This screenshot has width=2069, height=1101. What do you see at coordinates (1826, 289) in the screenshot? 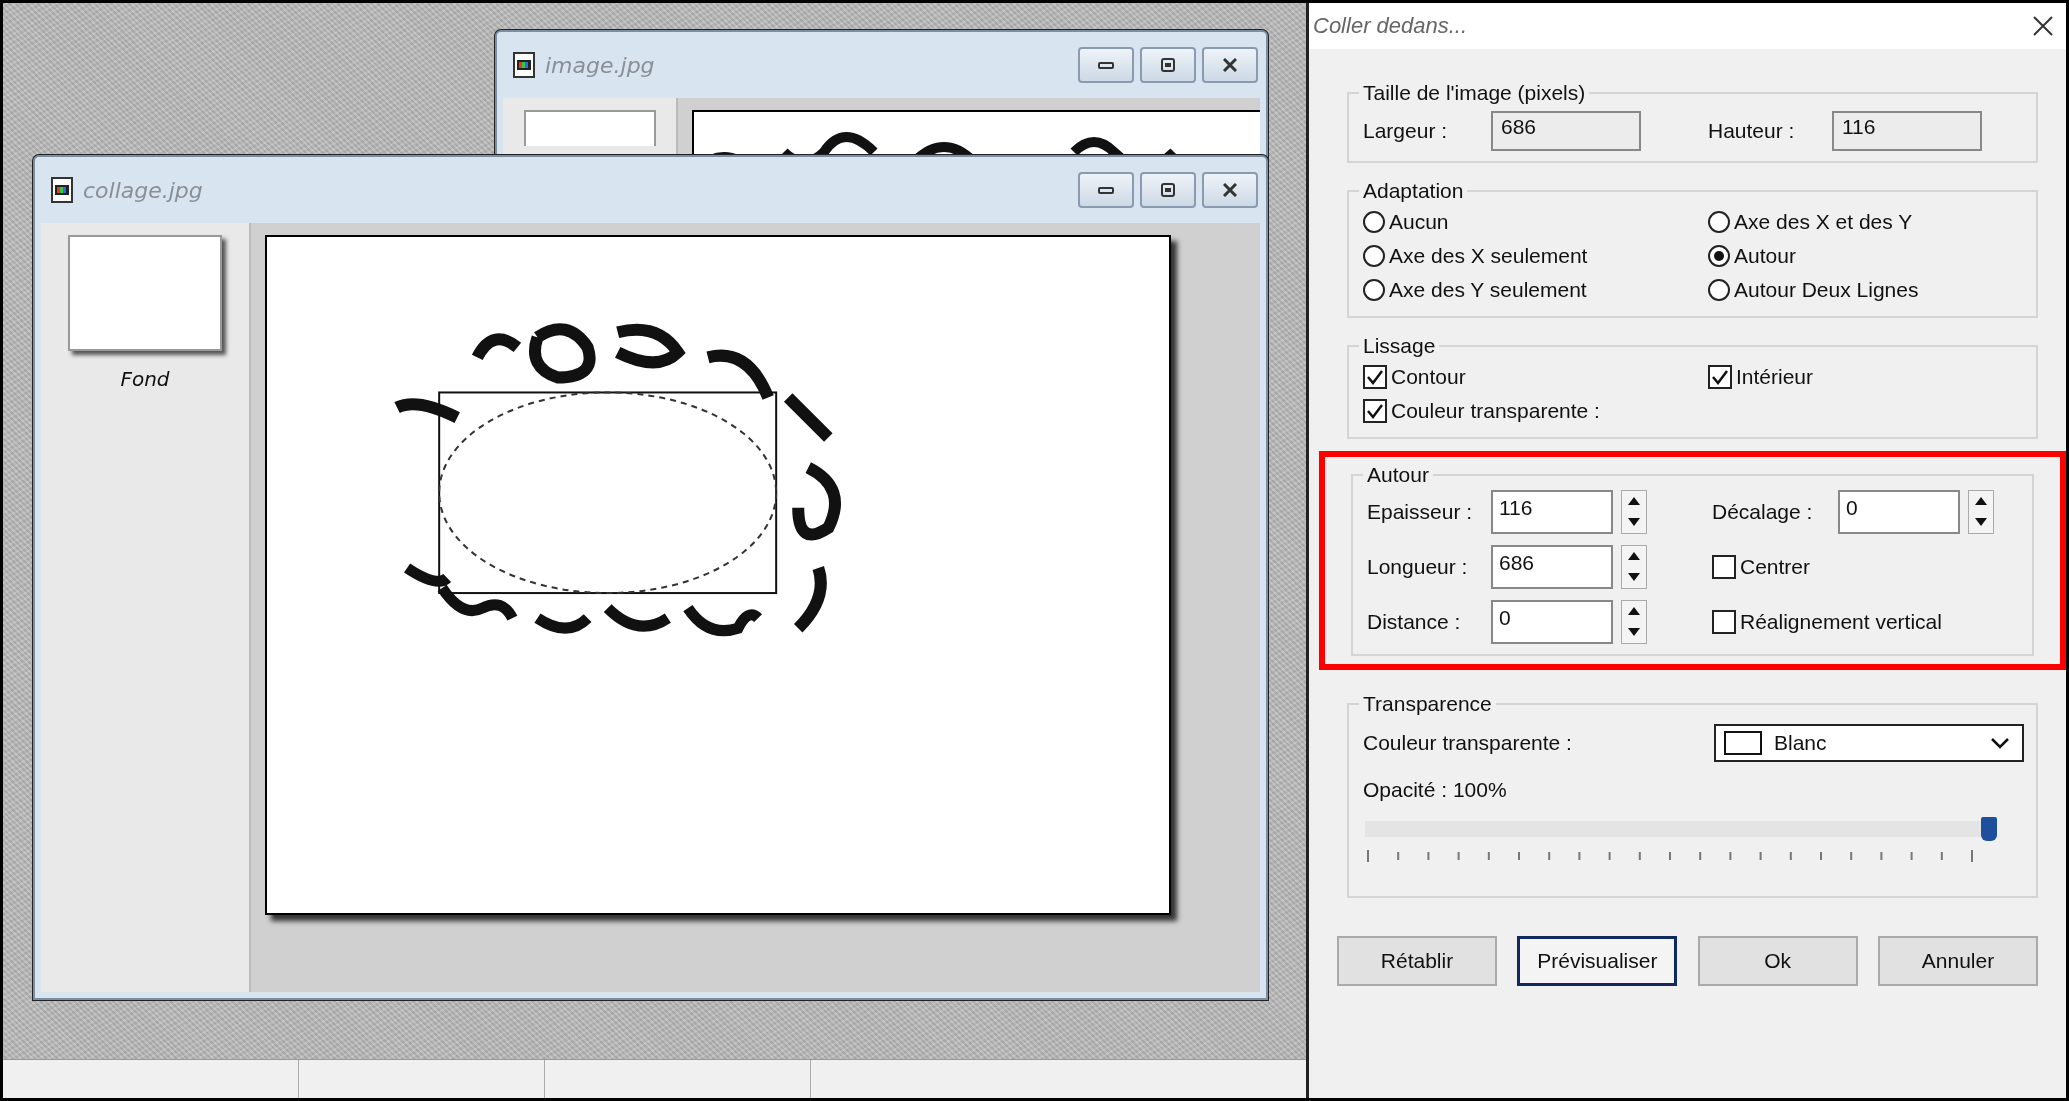
I see `option-label: Autour Deux Lignes` at bounding box center [1826, 289].